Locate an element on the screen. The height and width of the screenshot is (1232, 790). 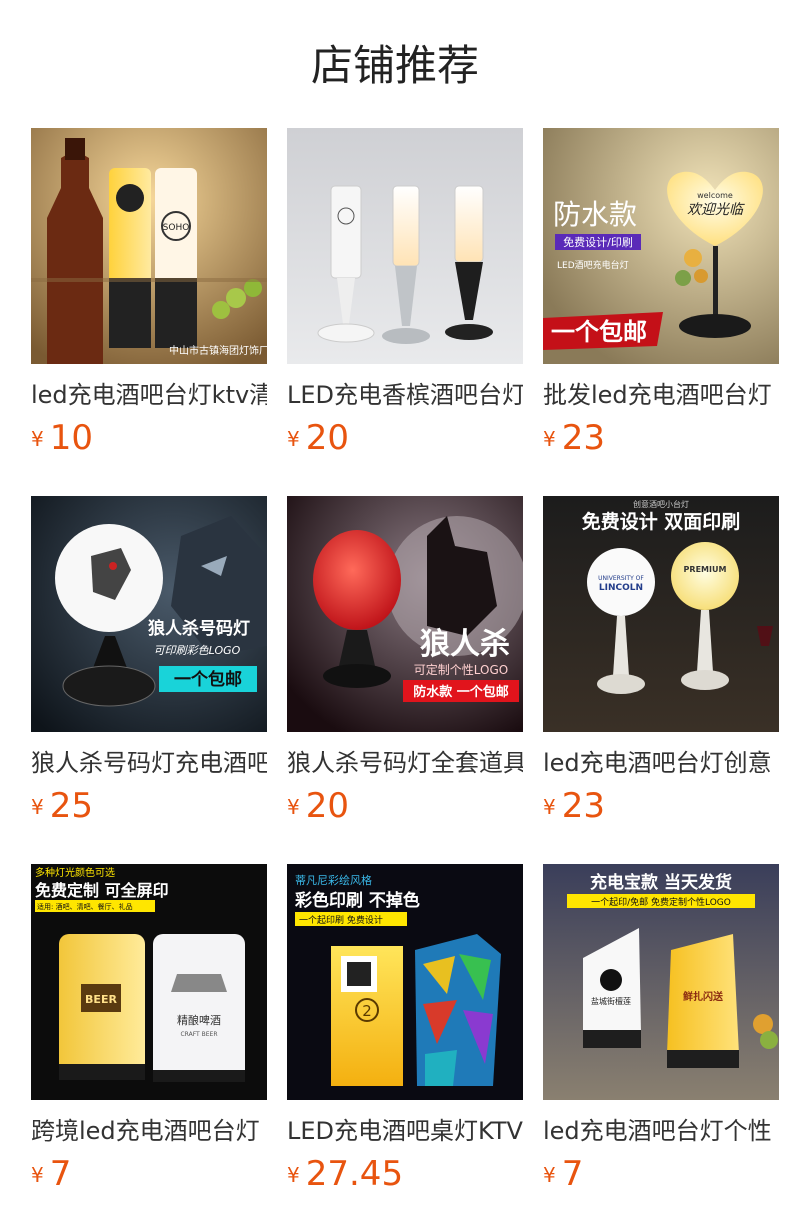
badge-right: 精酿啤酒 is located at coordinates (199, 1020).